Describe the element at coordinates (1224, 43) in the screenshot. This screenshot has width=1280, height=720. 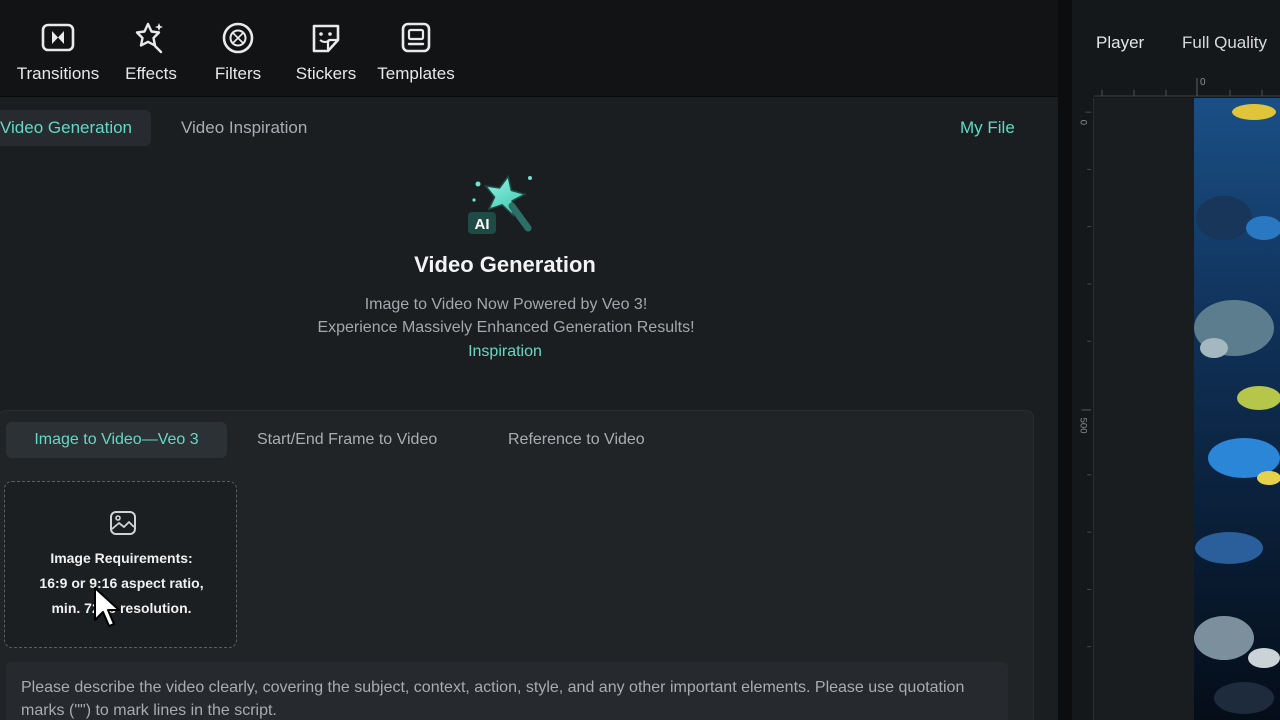
I see `quality-dropdown: Full Quality` at that location.